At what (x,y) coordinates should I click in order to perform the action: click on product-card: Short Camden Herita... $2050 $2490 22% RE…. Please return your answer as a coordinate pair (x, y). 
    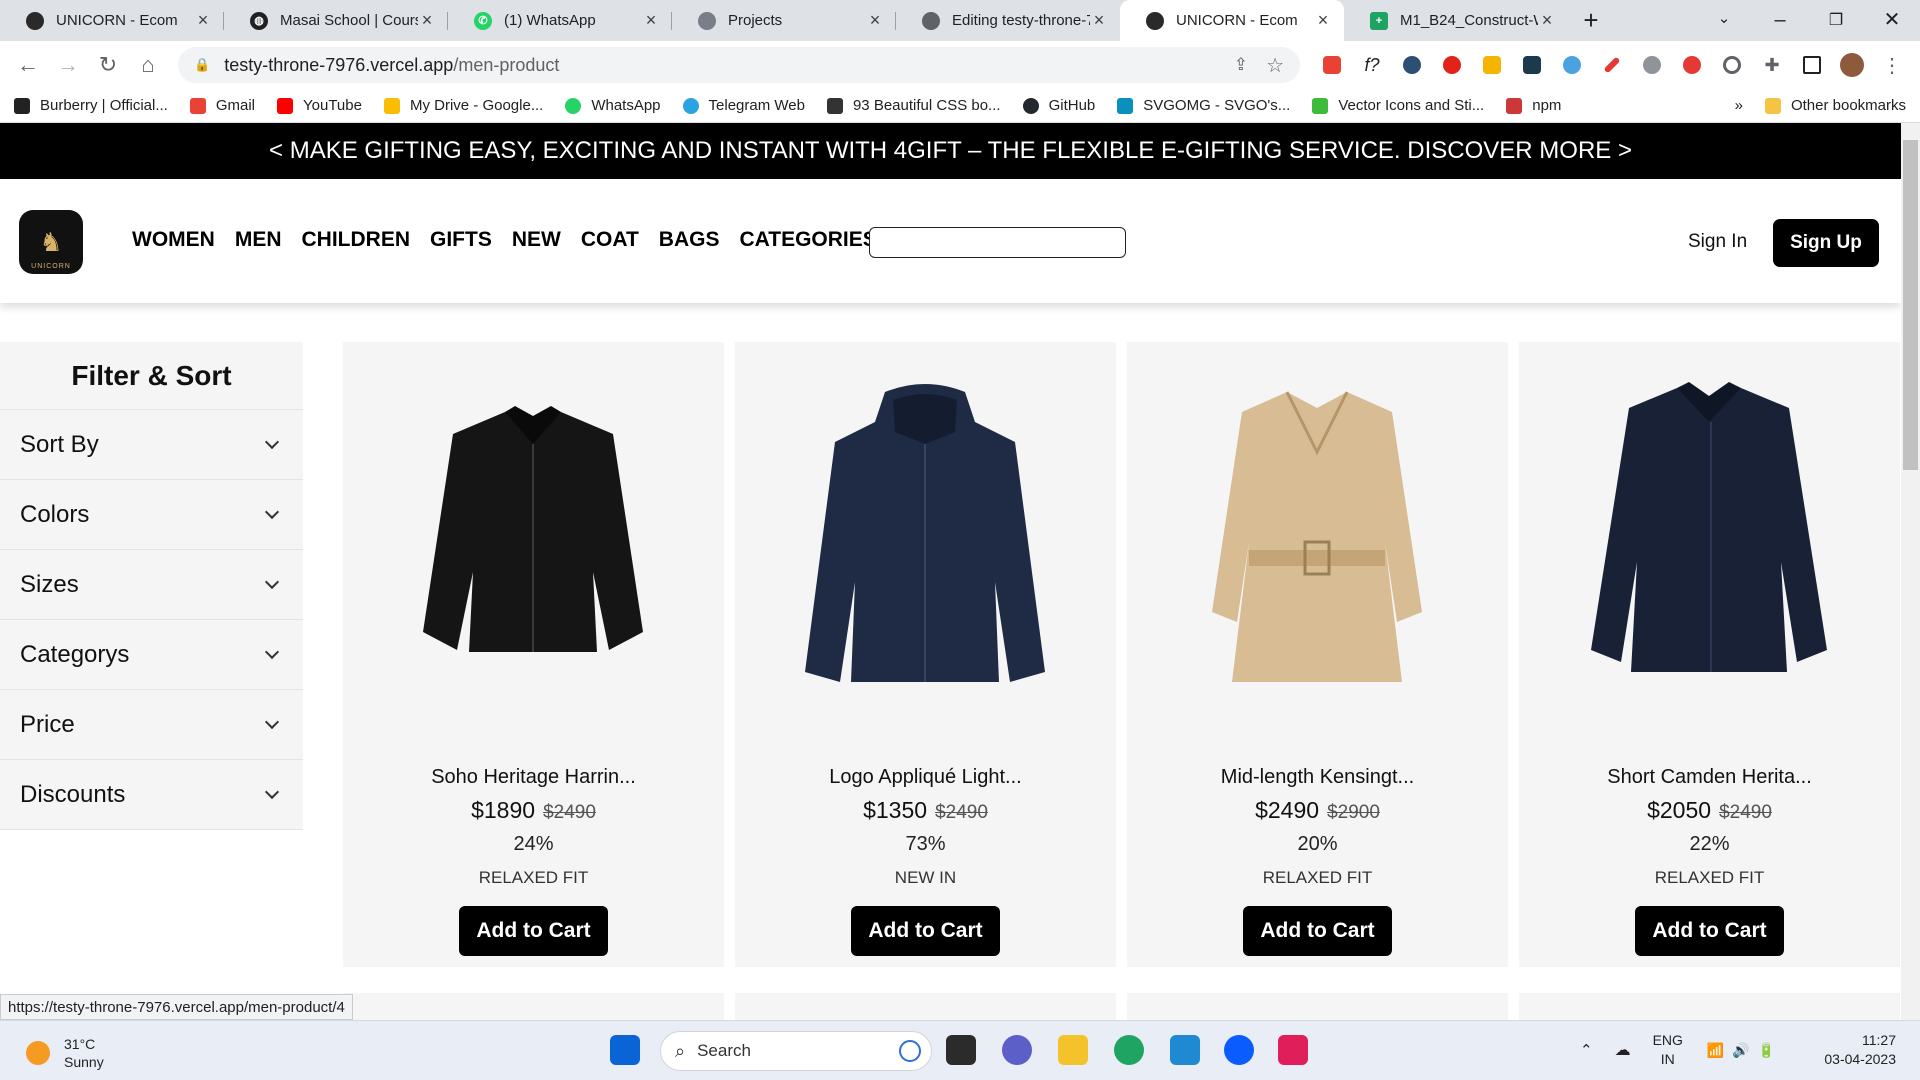
    Looking at the image, I should click on (1709, 654).